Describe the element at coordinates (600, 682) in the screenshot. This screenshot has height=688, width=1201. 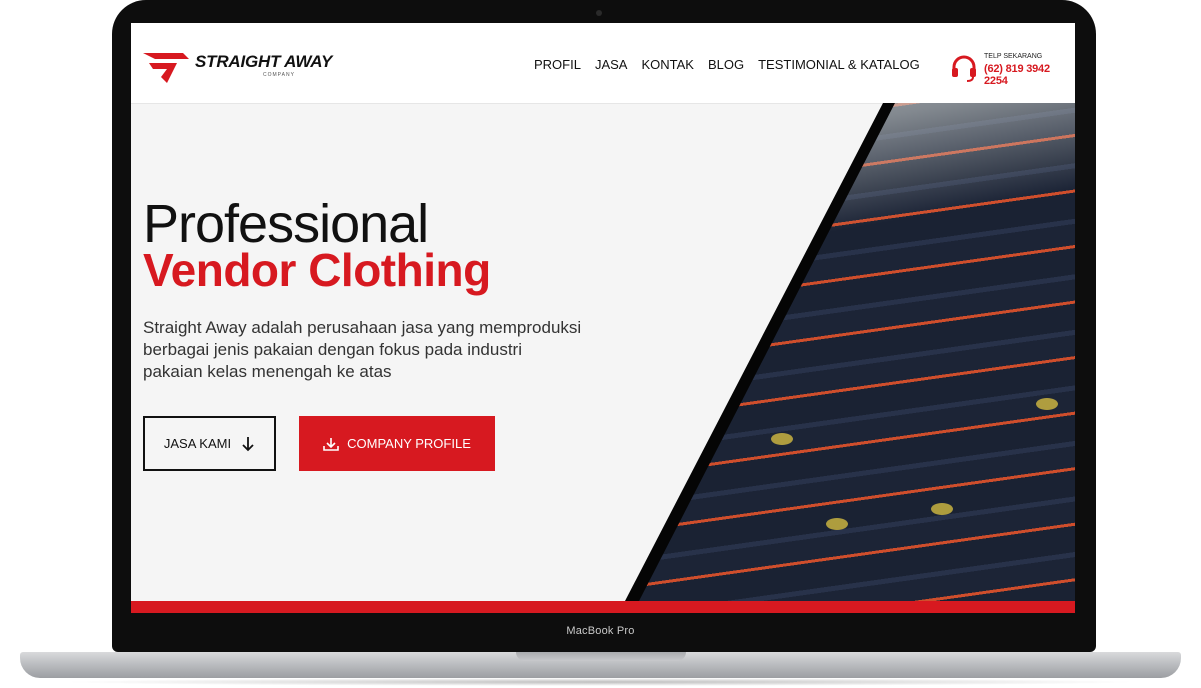
I see `laptop-shadow` at that location.